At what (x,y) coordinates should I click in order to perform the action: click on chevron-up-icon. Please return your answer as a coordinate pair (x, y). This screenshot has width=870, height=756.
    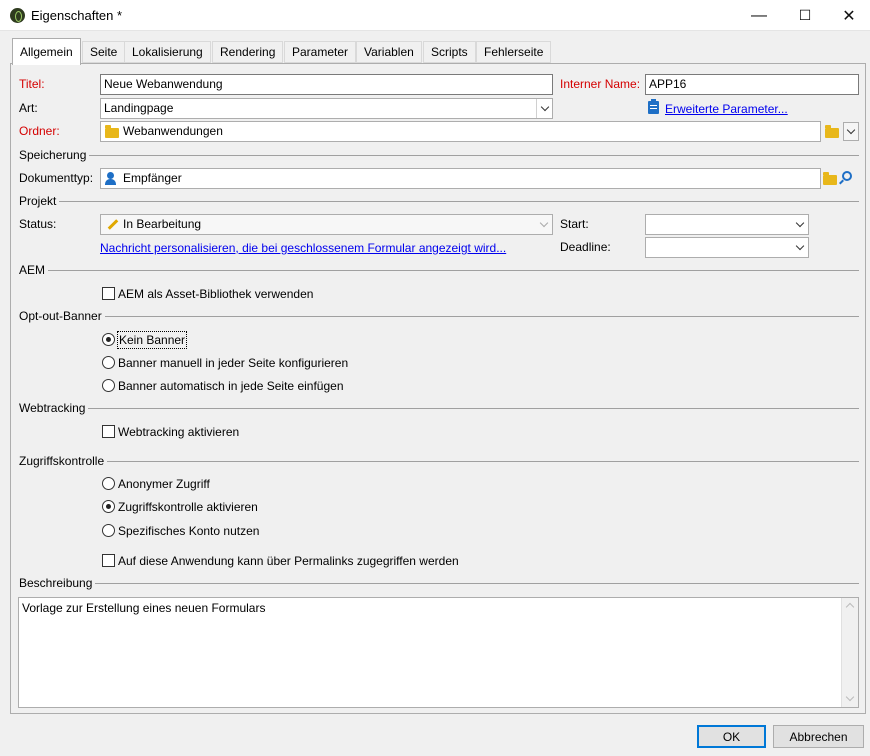
    Looking at the image, I should click on (850, 607).